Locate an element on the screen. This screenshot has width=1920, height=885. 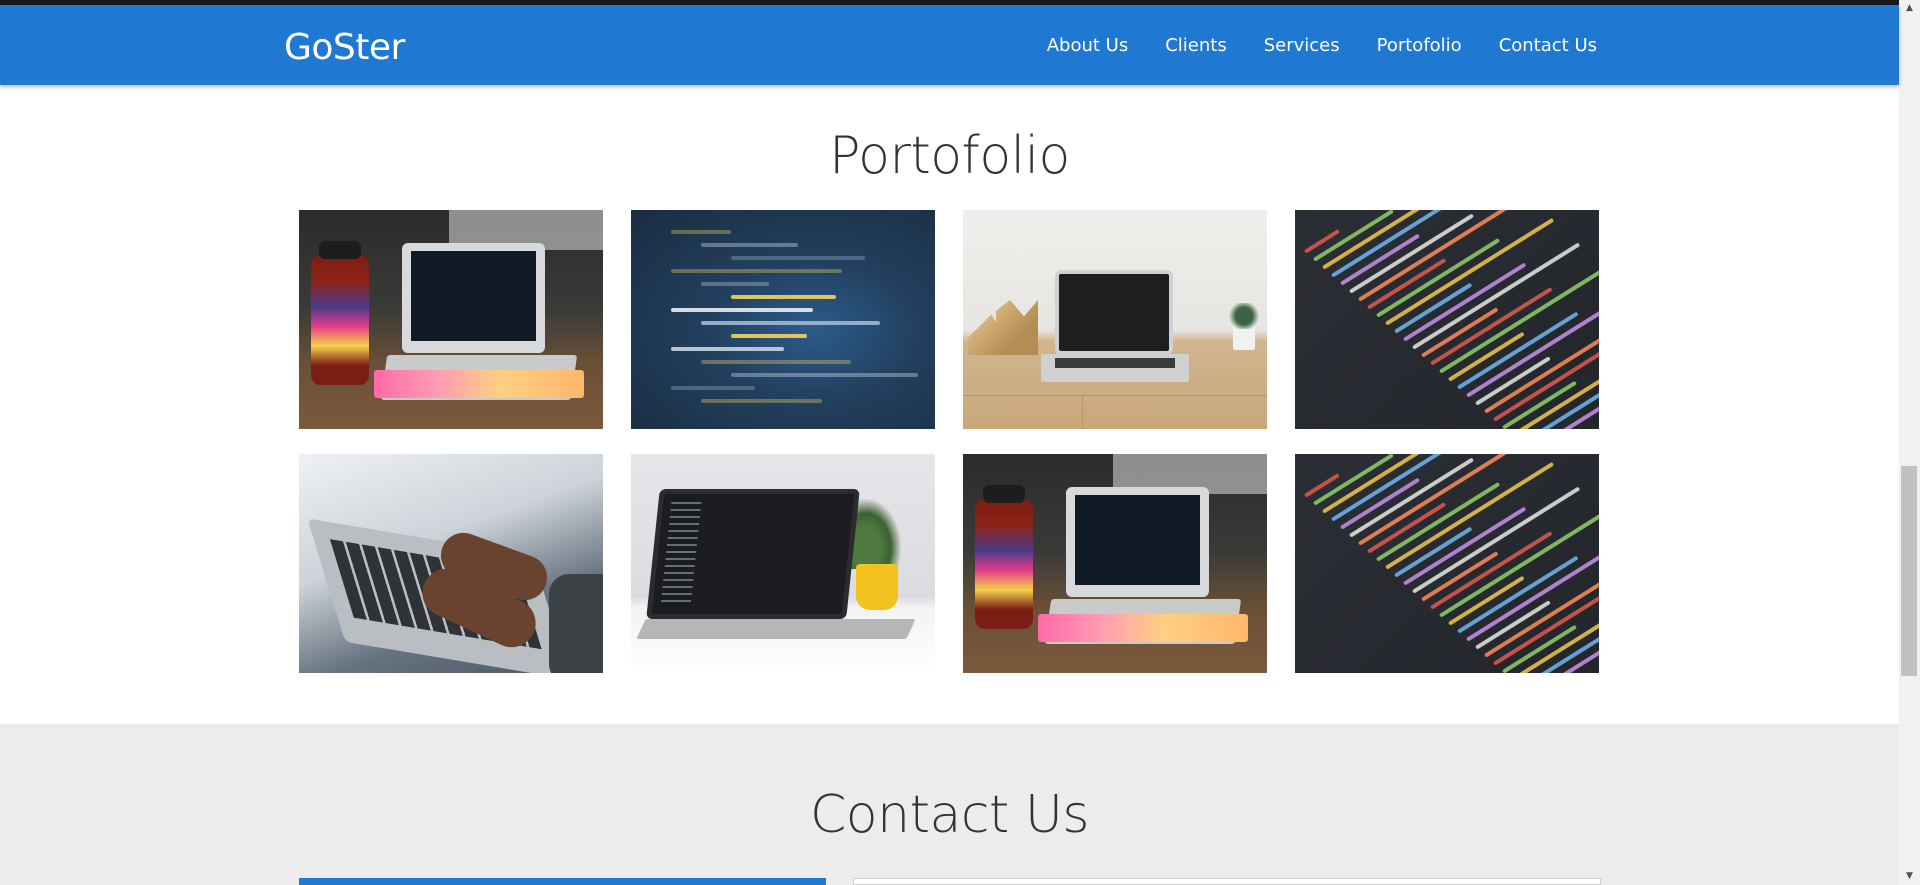
scrollbar-thumb is located at coordinates (1909, 571).